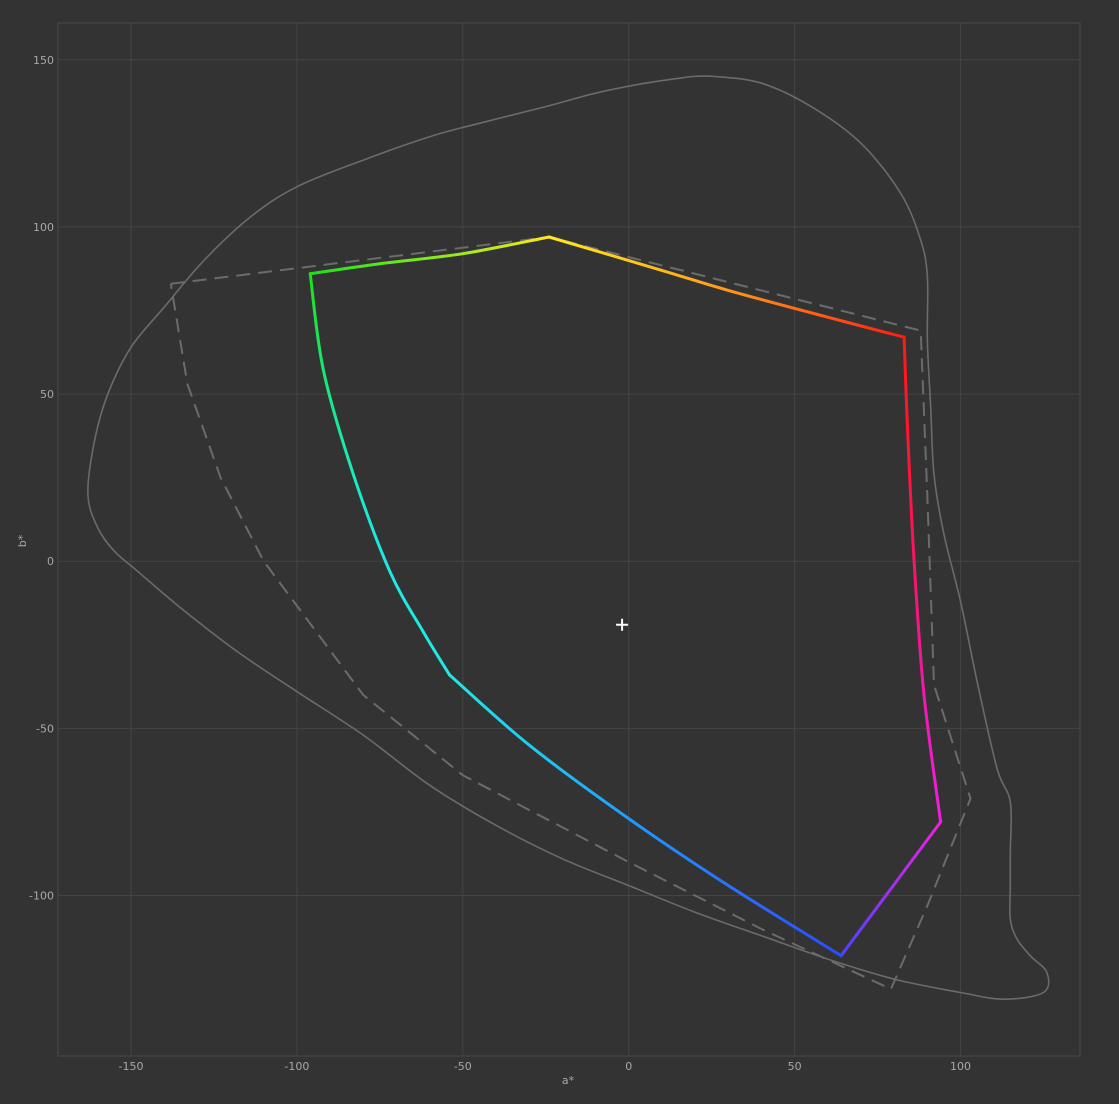 Image resolution: width=1119 pixels, height=1104 pixels. What do you see at coordinates (922, 579) in the screenshot?
I see `gamut-edge-magenta-red` at bounding box center [922, 579].